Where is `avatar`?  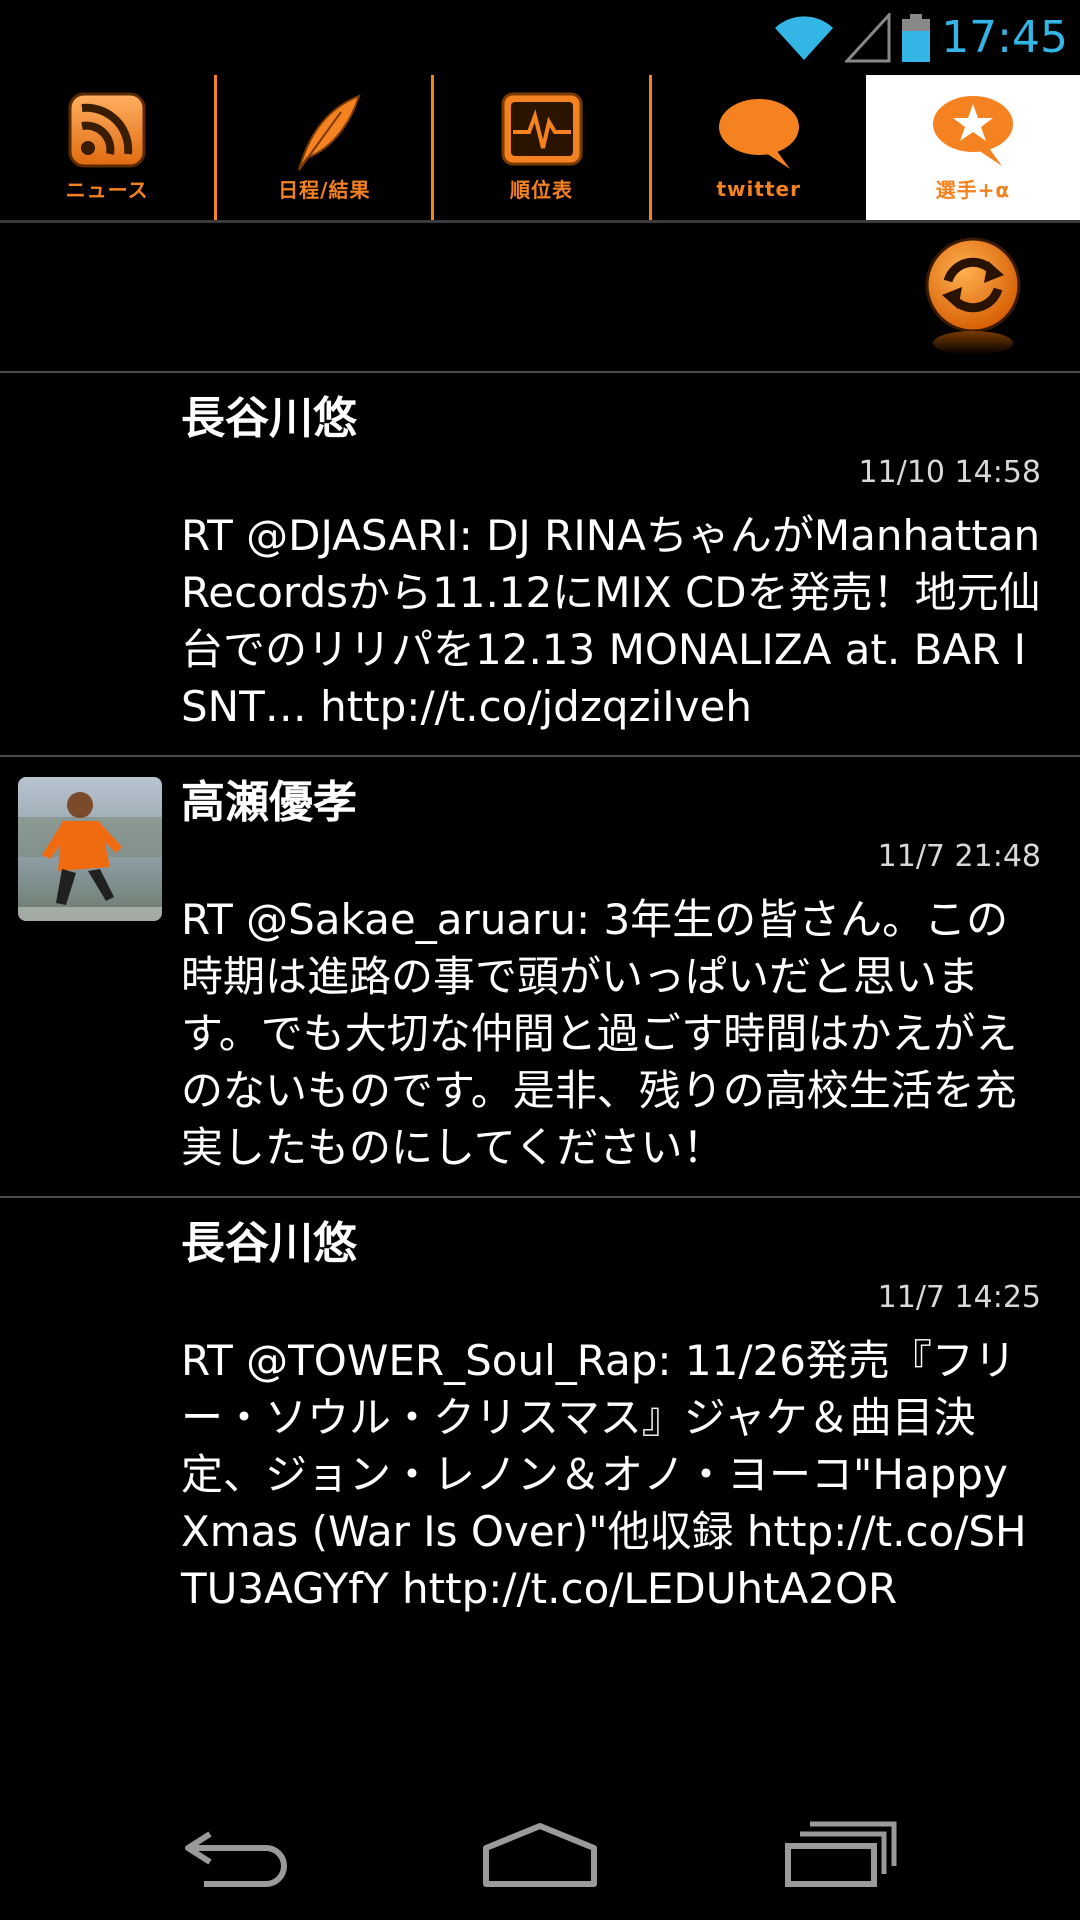
avatar is located at coordinates (90, 849).